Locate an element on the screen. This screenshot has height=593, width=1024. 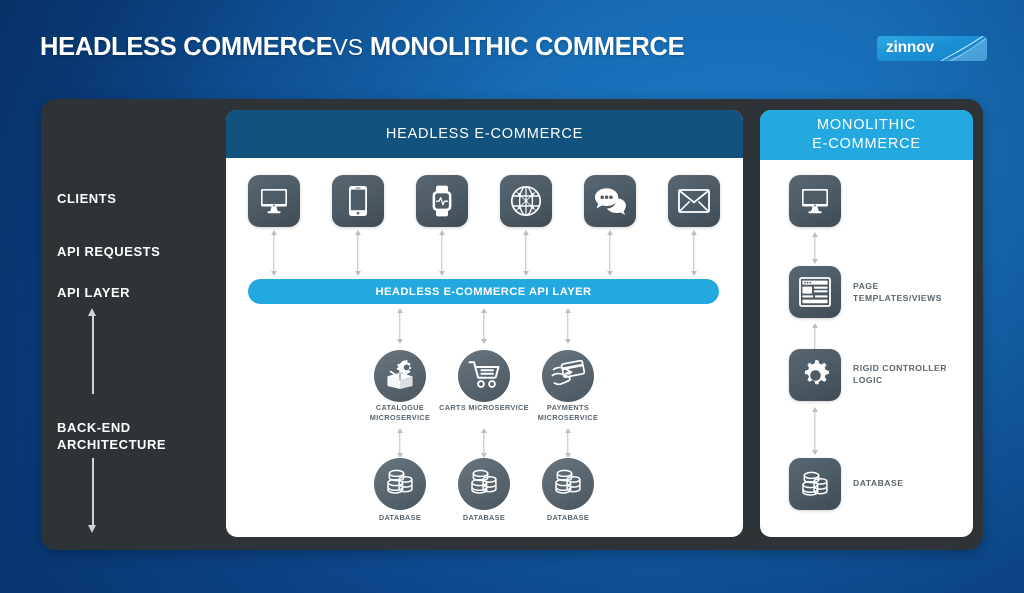
database-circle-payments is located at coordinates (568, 484).